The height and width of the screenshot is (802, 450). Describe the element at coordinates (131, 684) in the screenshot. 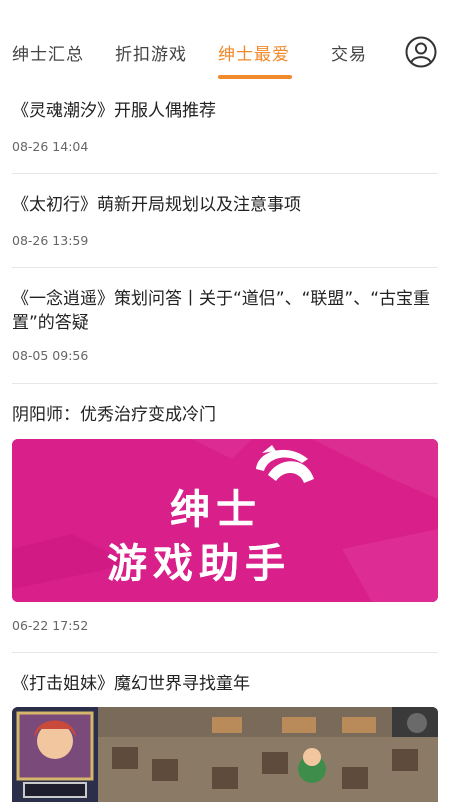

I see `article-title: 《打击姐妹》魔幻世界寻找童年` at that location.